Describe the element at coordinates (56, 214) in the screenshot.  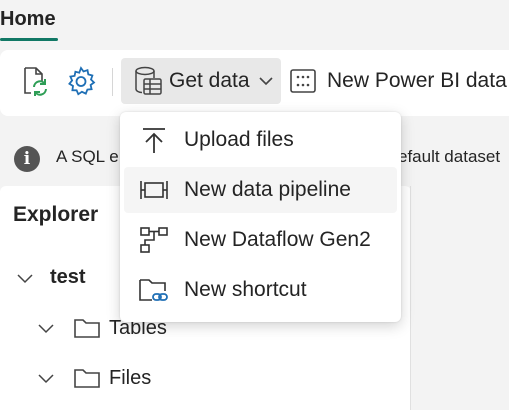
I see `explorer-title: Explorer` at that location.